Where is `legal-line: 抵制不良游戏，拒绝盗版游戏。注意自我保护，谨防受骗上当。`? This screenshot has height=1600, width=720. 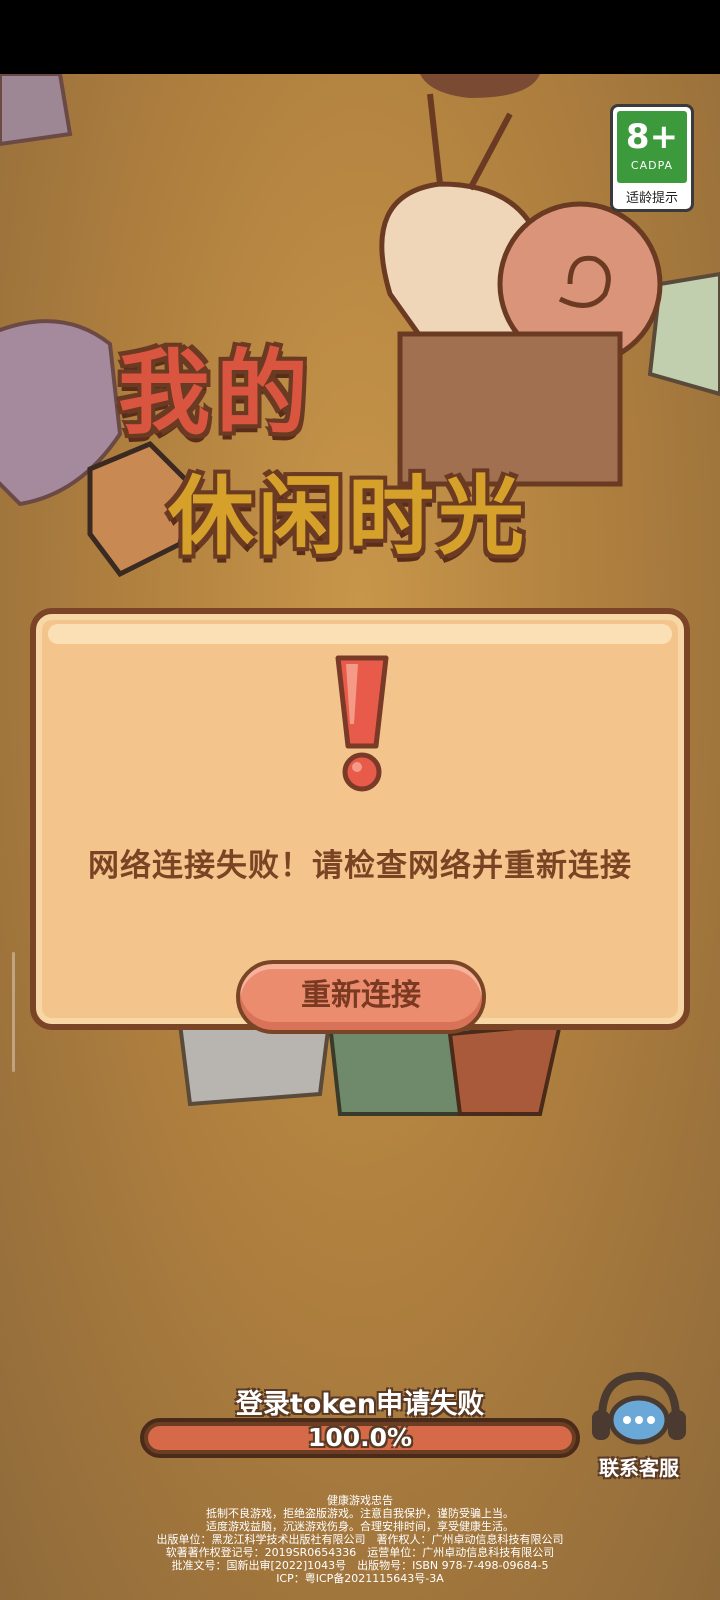
legal-line: 抵制不良游戏，拒绝盗版游戏。注意自我保护，谨防受骗上当。 is located at coordinates (360, 1513).